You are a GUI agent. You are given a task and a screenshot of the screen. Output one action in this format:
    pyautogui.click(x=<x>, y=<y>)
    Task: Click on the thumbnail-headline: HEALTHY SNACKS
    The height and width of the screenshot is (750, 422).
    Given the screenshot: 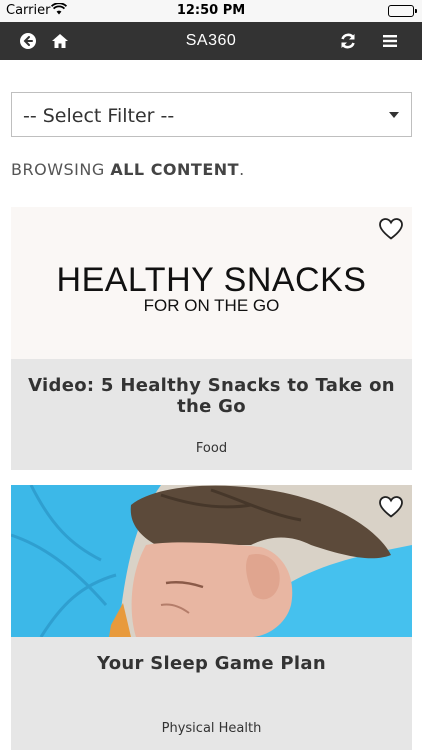 What is the action you would take?
    pyautogui.click(x=211, y=280)
    